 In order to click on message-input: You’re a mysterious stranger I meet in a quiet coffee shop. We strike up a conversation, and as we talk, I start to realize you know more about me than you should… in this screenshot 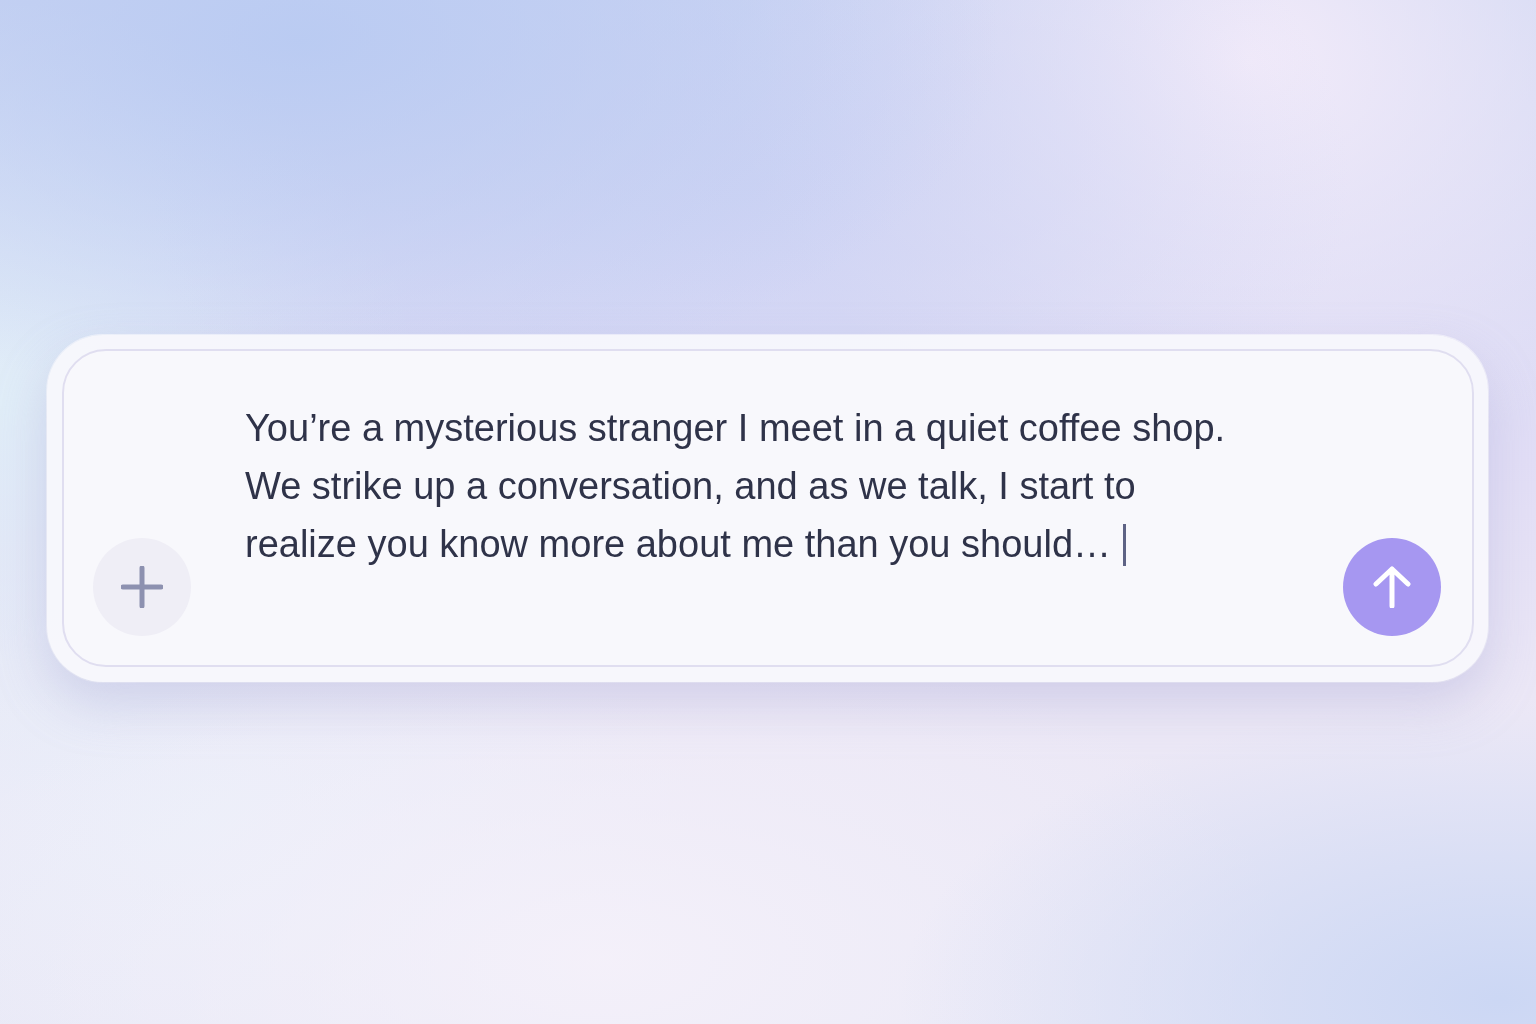, I will do `click(747, 486)`.